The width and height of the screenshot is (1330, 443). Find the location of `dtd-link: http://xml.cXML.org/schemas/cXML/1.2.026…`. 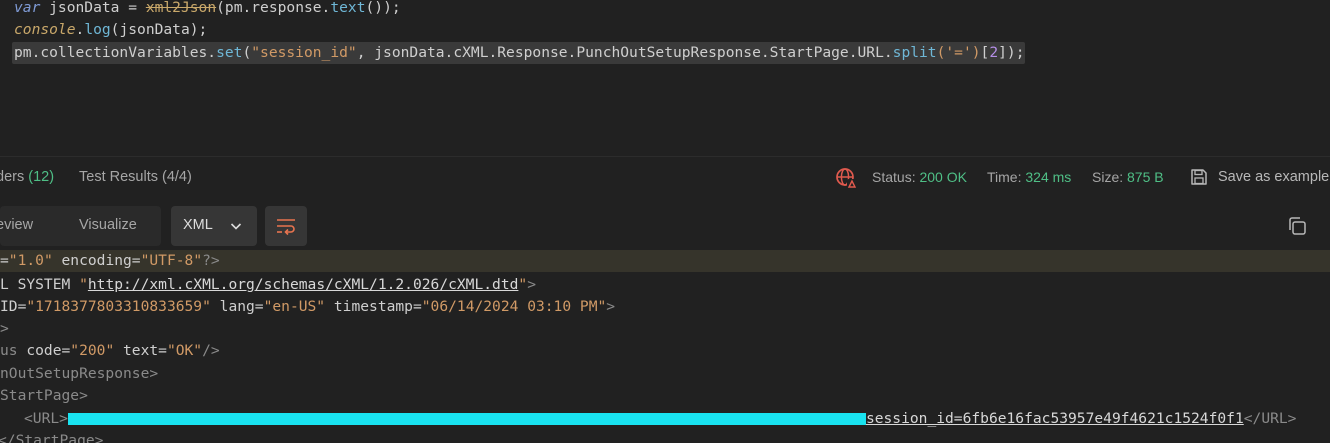

dtd-link: http://xml.cXML.org/schemas/cXML/1.2.026… is located at coordinates (303, 284).